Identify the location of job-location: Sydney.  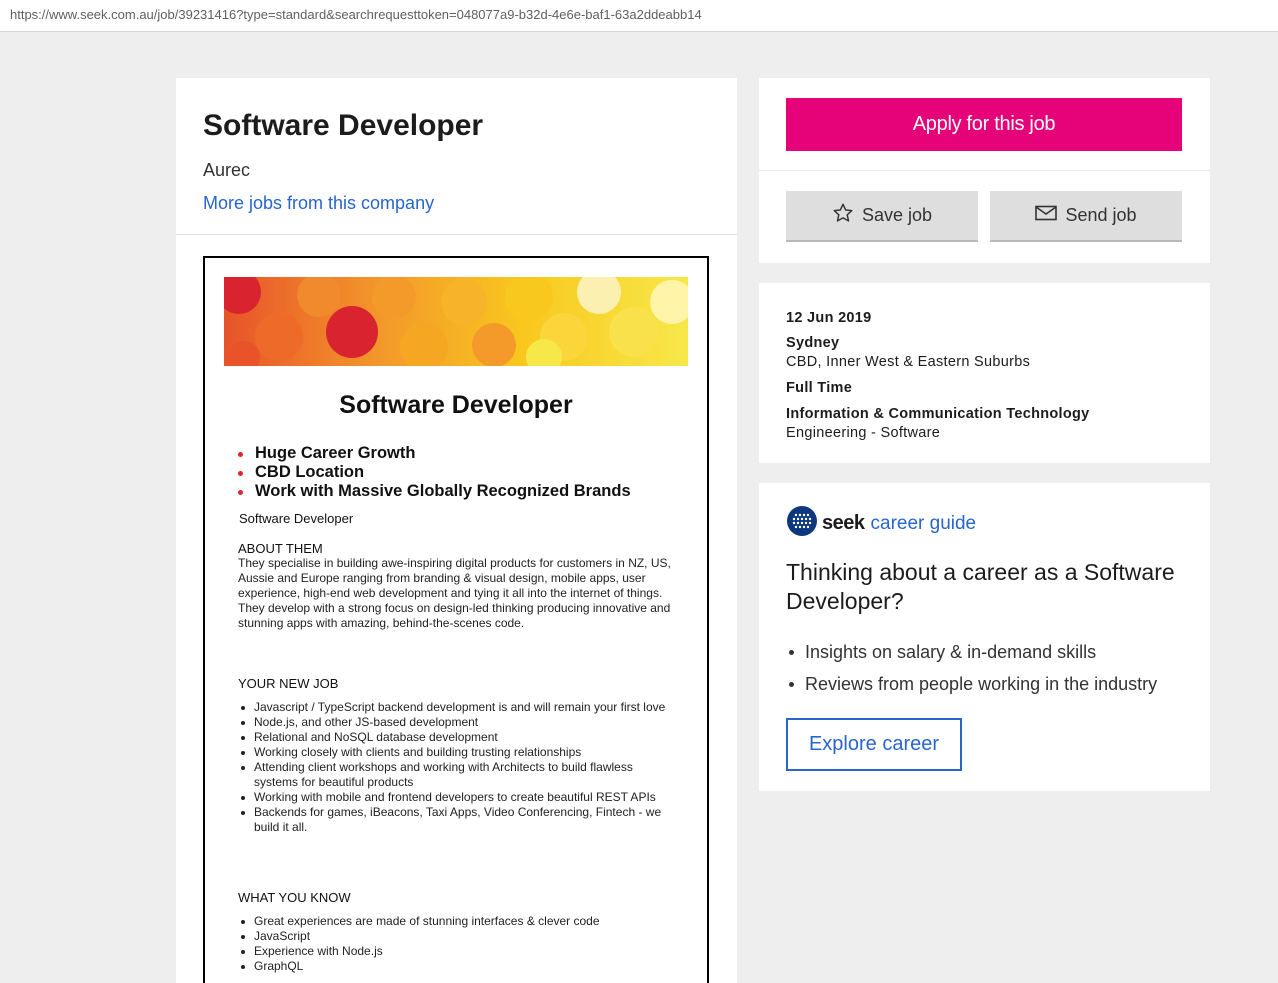
(813, 343).